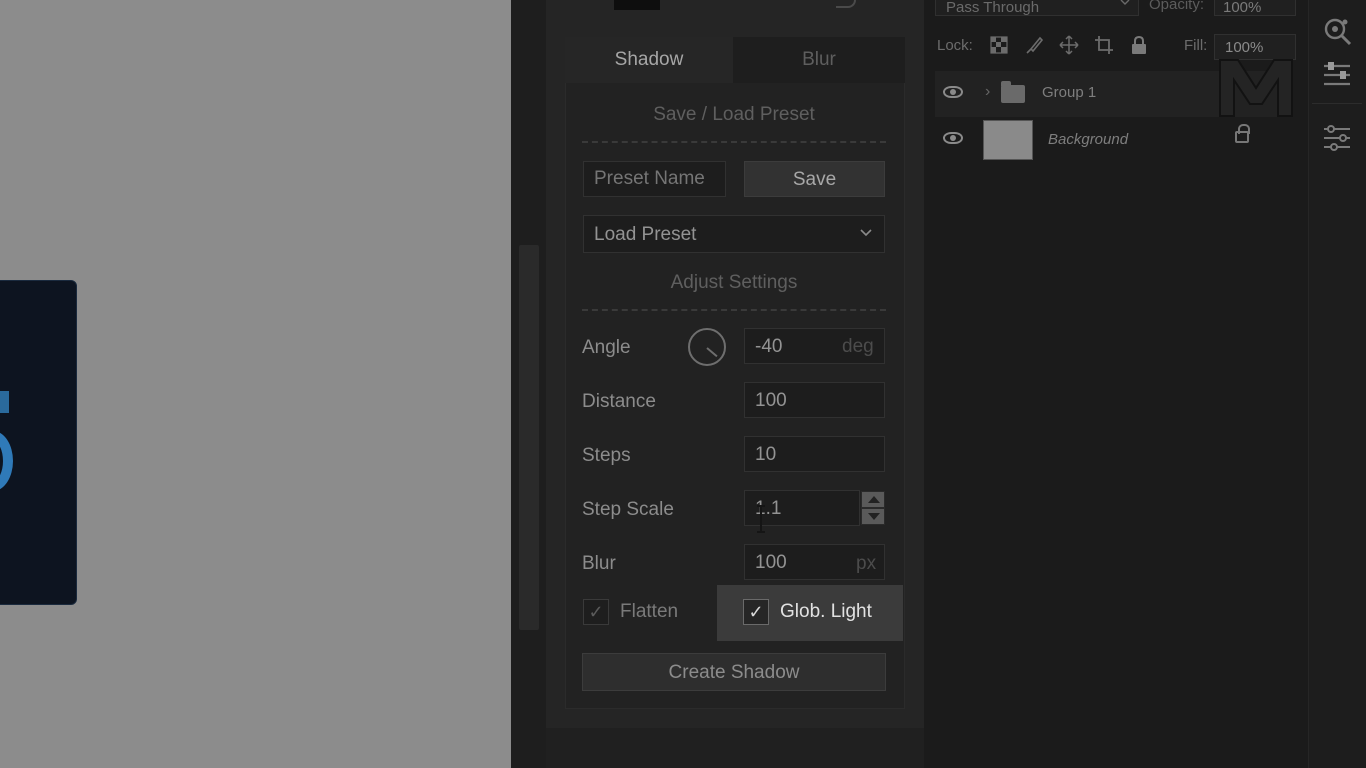 This screenshot has width=1366, height=768. What do you see at coordinates (649, 611) in the screenshot?
I see `flatten-label: Flatten` at bounding box center [649, 611].